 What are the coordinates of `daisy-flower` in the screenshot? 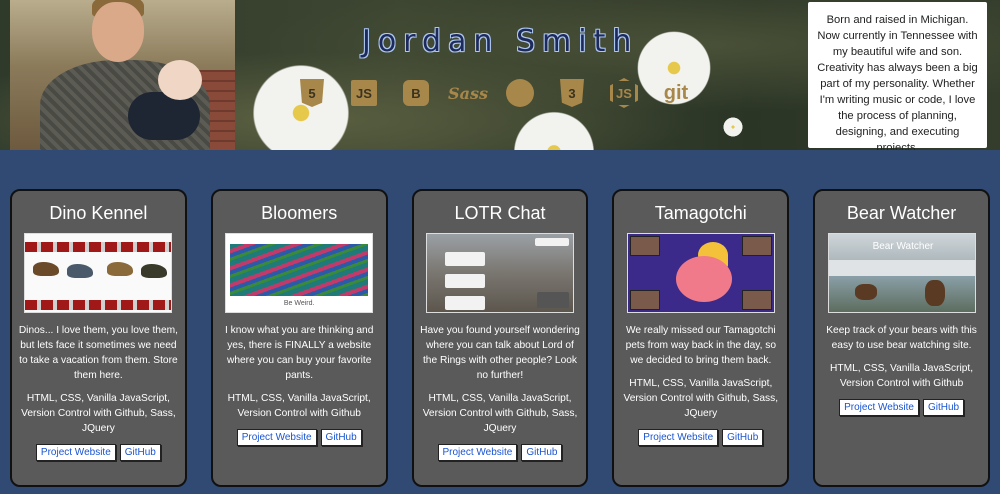 It's located at (733, 127).